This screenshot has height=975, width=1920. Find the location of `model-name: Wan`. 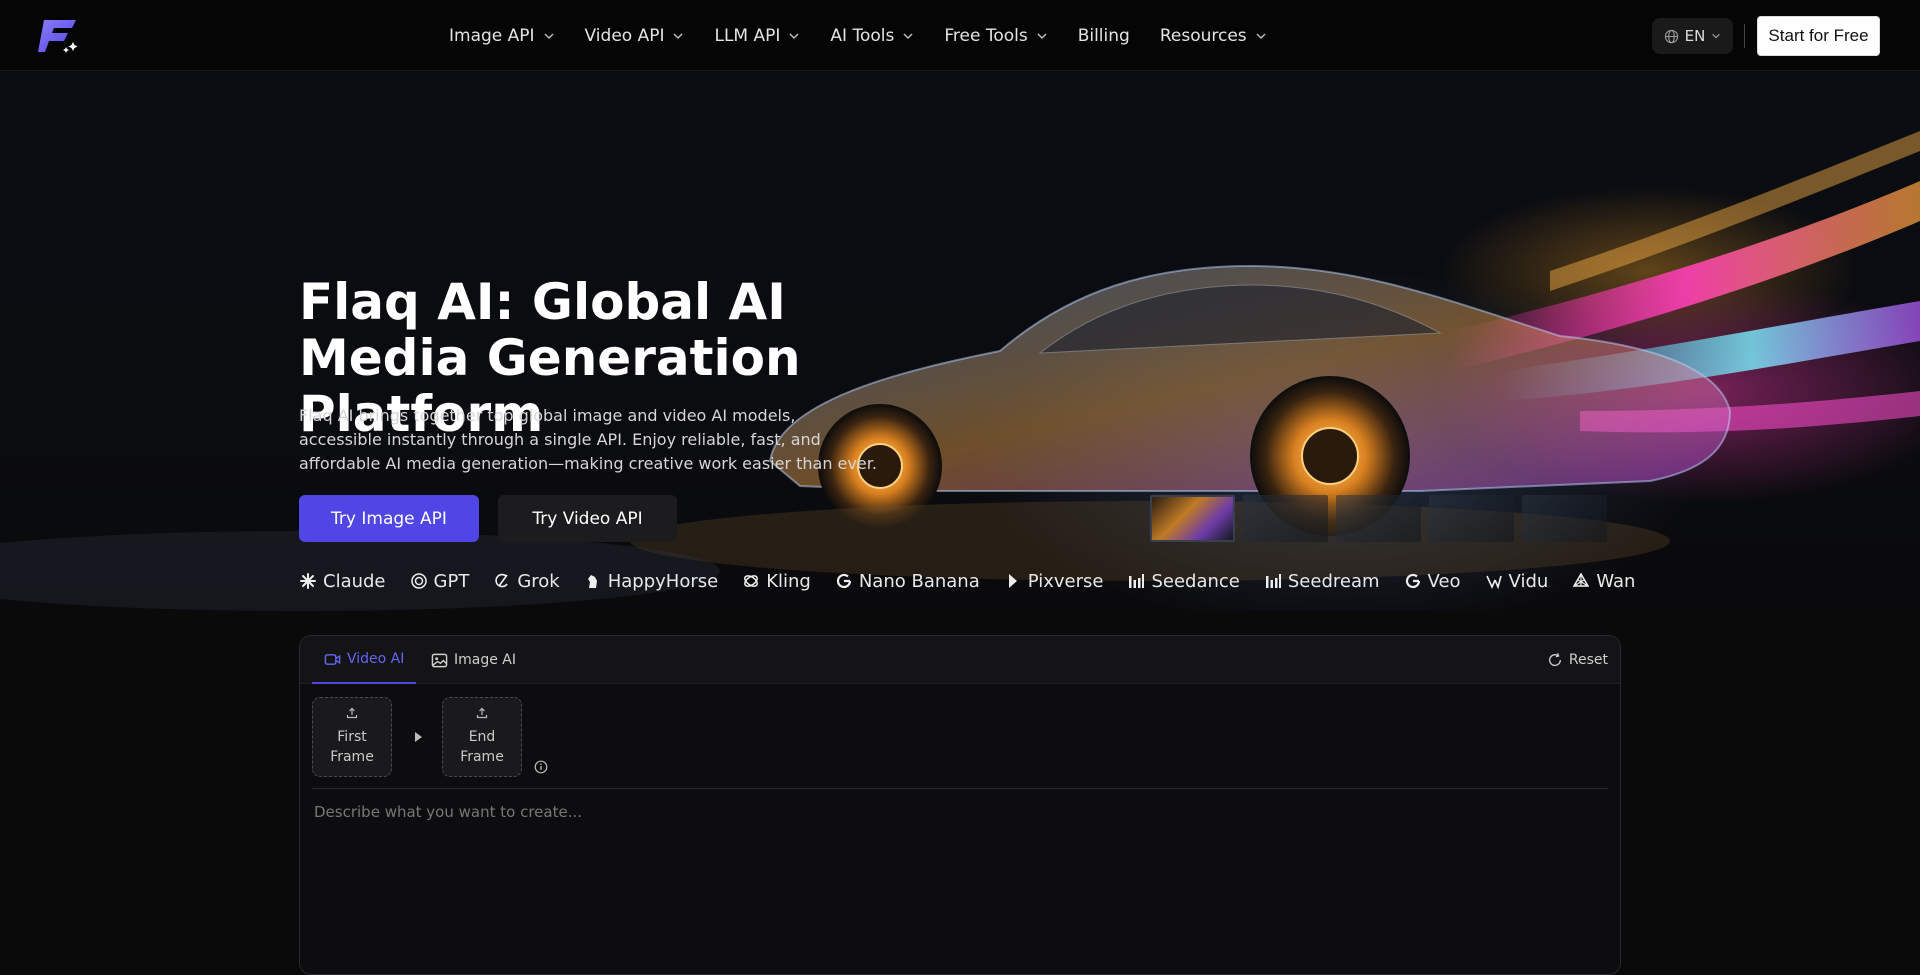

model-name: Wan is located at coordinates (1616, 581).